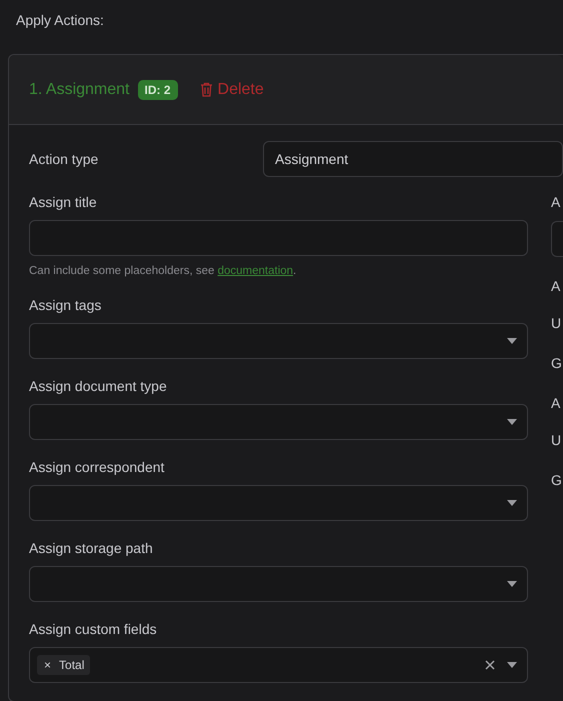 The height and width of the screenshot is (701, 563). Describe the element at coordinates (60, 20) in the screenshot. I see `section-title: Apply Actions:` at that location.